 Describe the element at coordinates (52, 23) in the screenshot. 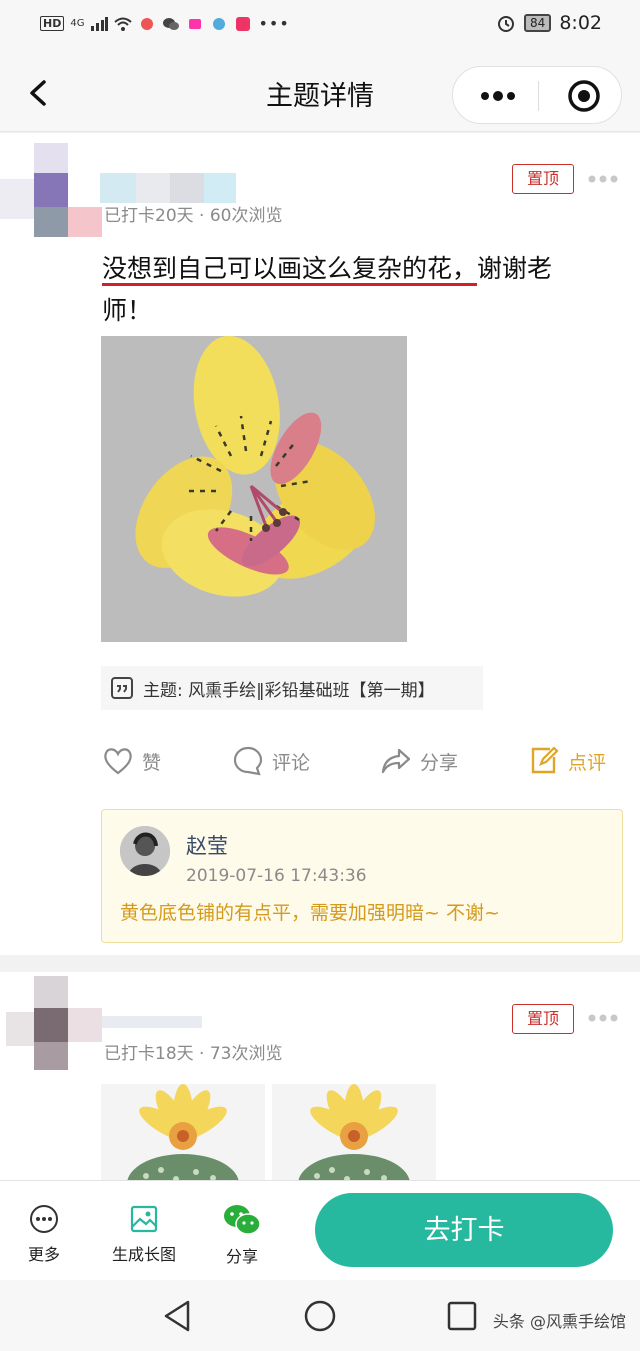

I see `hd-icon: HD` at that location.